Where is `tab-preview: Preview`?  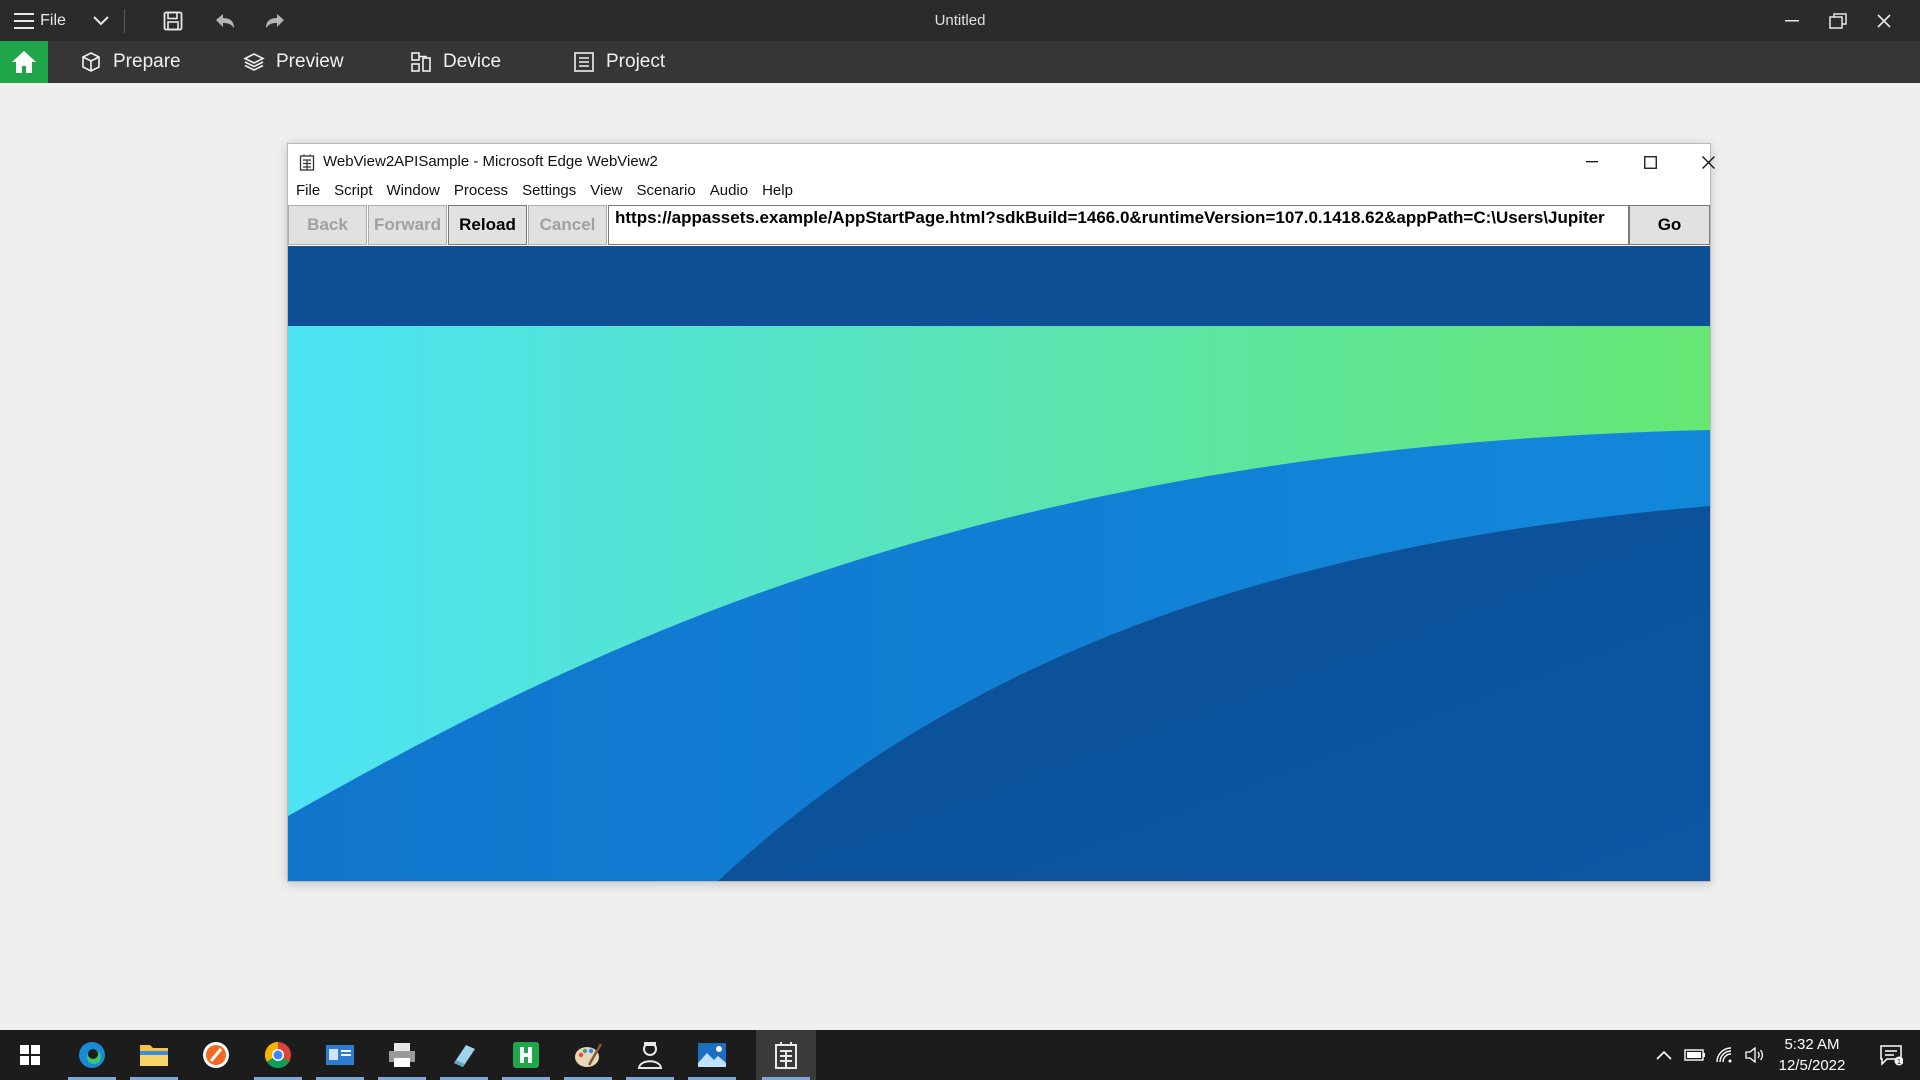 tab-preview: Preview is located at coordinates (293, 62).